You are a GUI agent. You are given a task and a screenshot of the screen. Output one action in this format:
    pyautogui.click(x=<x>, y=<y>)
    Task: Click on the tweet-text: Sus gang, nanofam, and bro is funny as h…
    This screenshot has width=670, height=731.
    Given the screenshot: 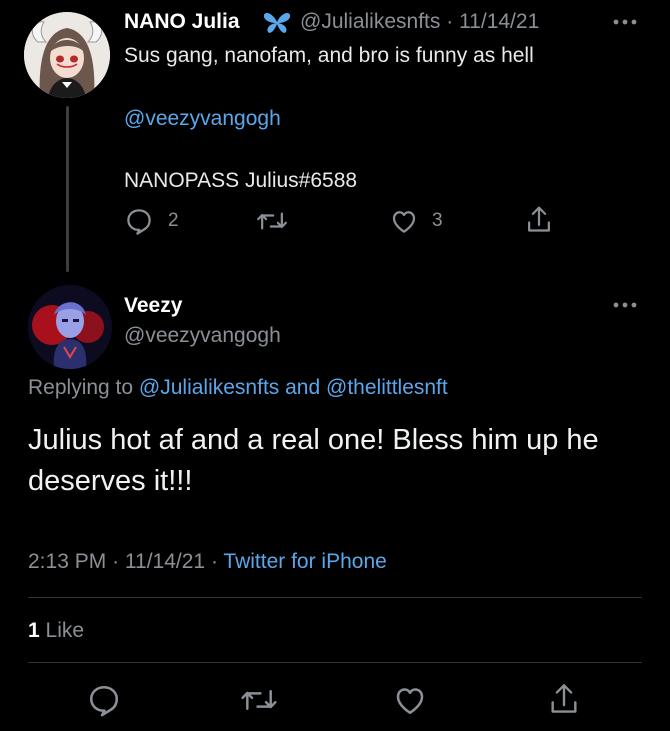 What is the action you would take?
    pyautogui.click(x=329, y=55)
    